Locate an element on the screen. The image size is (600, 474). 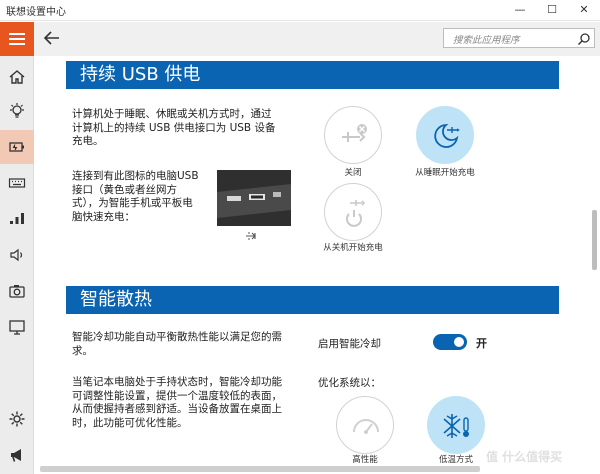
audio-icon is located at coordinates (16, 255).